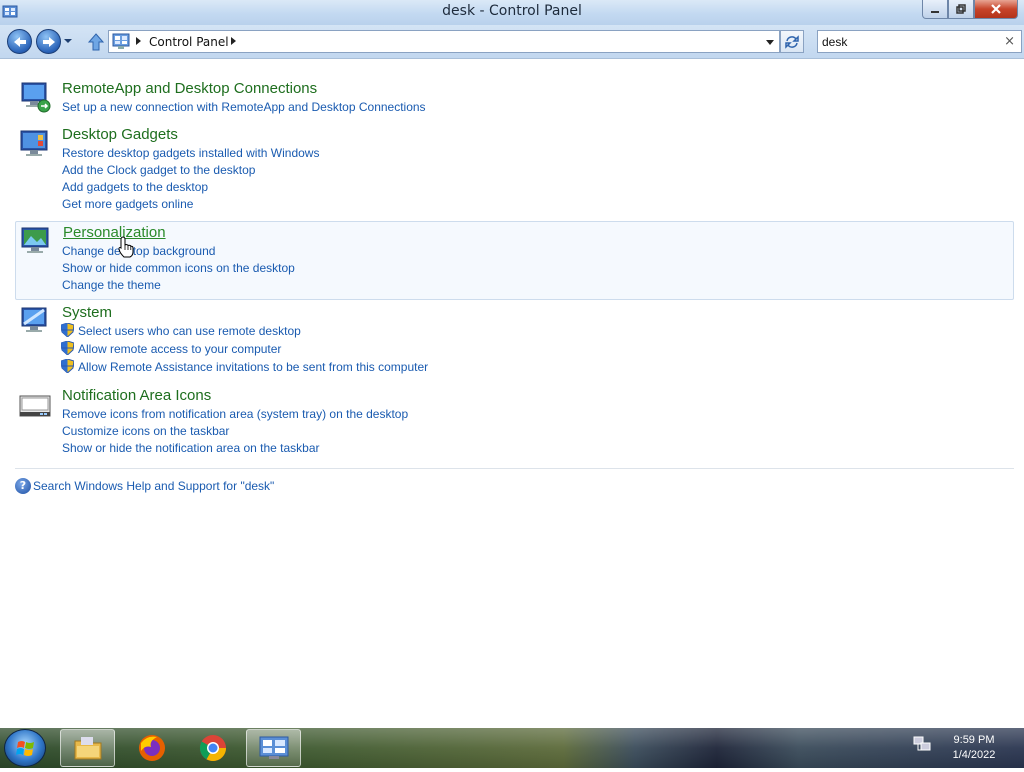  I want to click on chrome-icon, so click(212, 748).